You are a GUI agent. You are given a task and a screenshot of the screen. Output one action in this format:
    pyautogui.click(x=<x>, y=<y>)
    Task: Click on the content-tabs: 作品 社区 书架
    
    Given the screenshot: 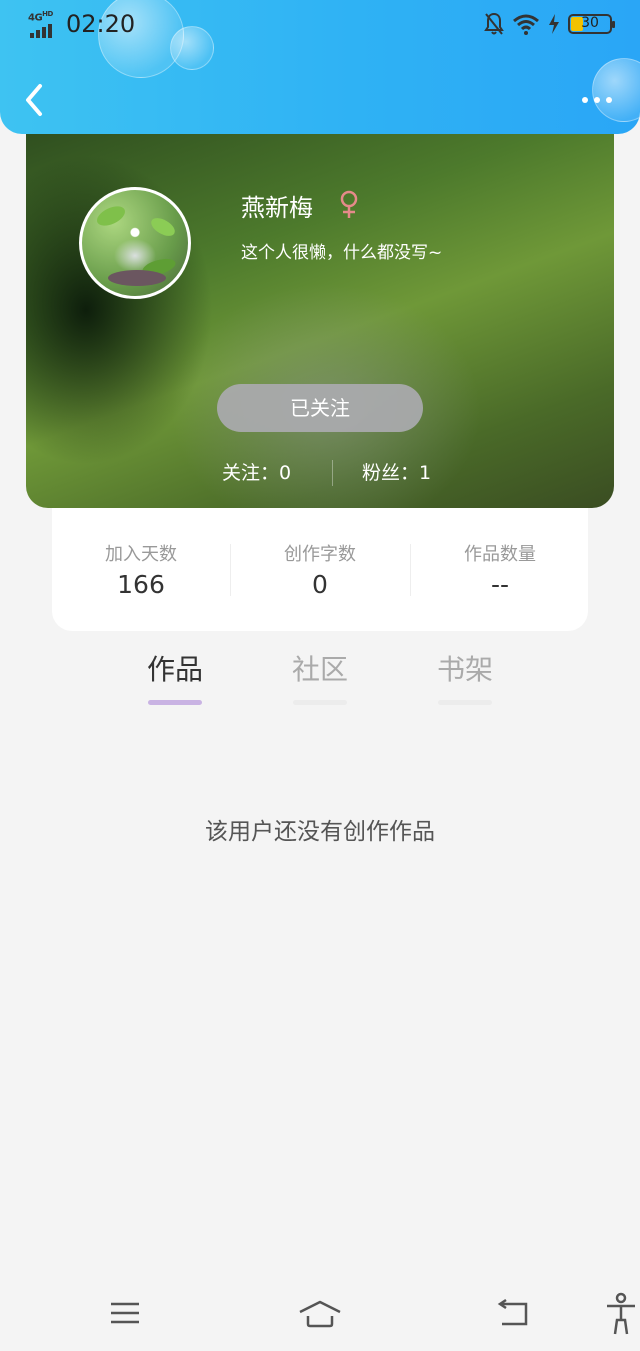 What is the action you would take?
    pyautogui.click(x=320, y=678)
    